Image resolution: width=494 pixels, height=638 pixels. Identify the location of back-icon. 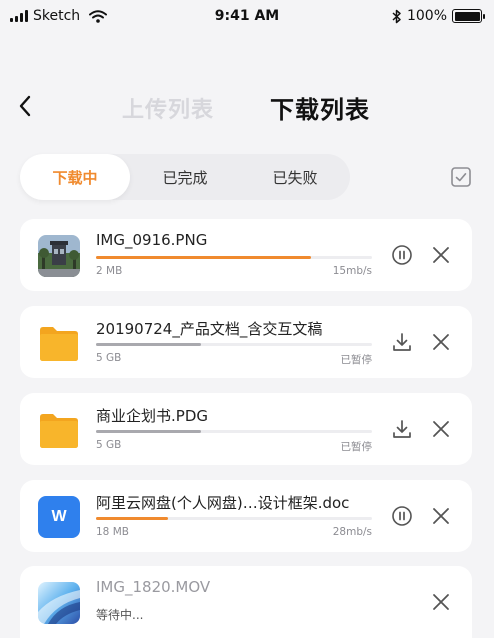
(29, 106).